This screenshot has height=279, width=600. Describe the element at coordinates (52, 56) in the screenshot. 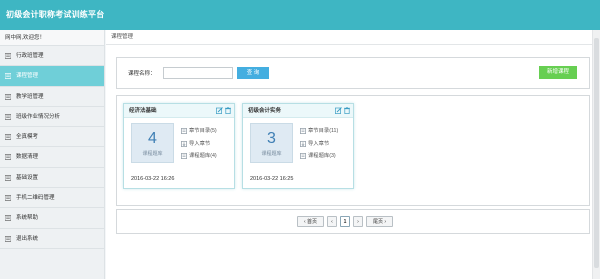

I see `sidebar-item-admin-class: 行政班管理` at that location.